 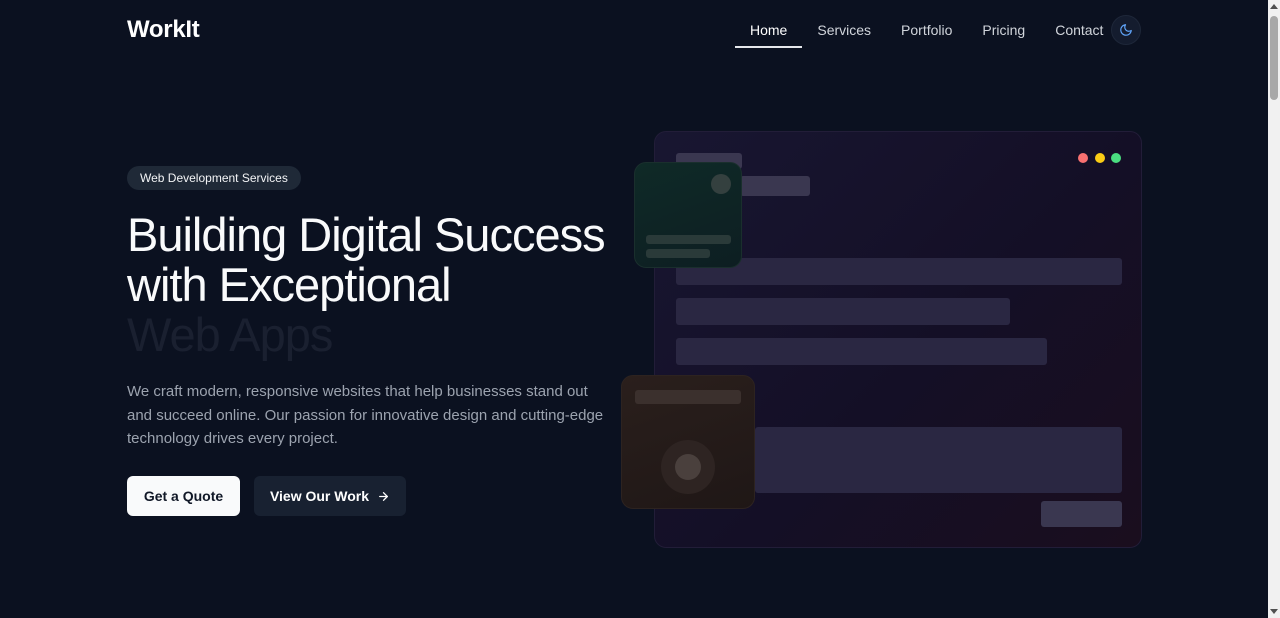 What do you see at coordinates (289, 284) in the screenshot?
I see `hero-title-line2: with Exceptional` at bounding box center [289, 284].